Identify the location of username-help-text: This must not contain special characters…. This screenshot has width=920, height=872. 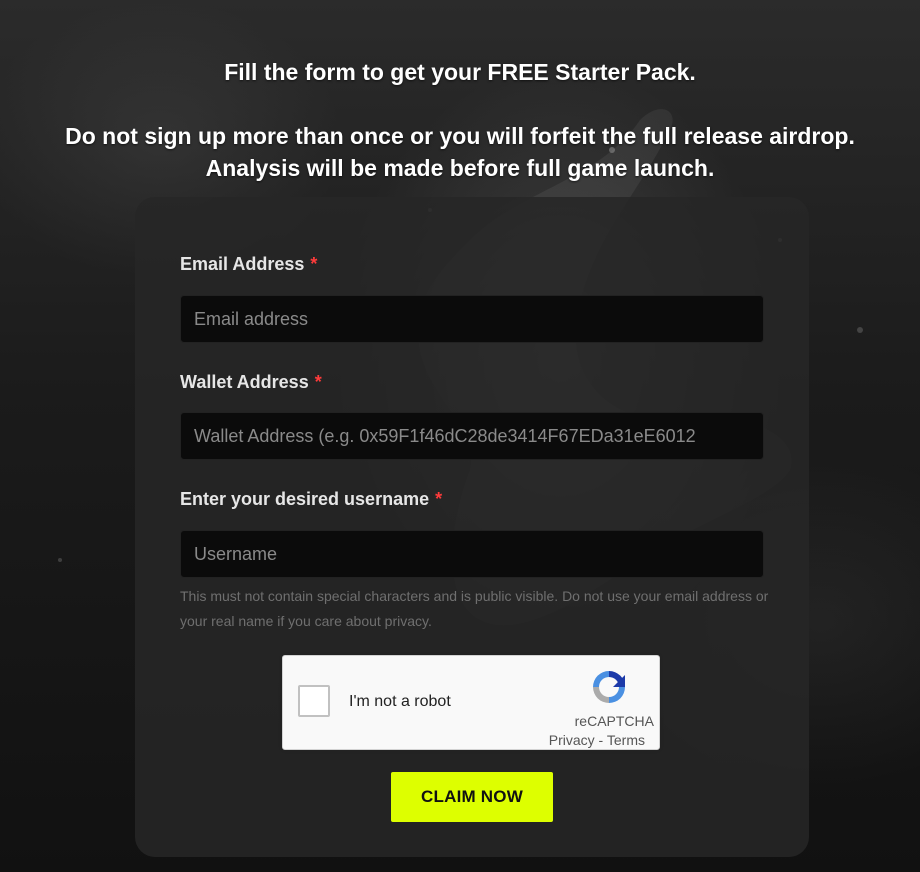
(474, 608).